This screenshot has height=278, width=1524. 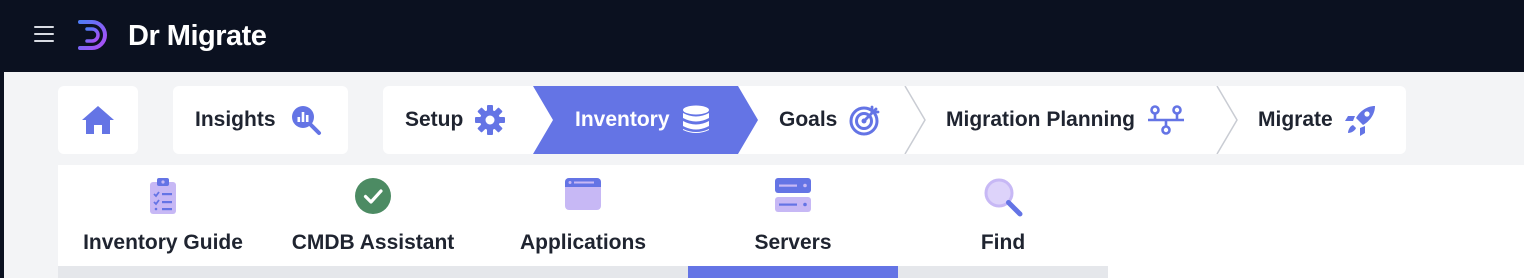 I want to click on server-icon, so click(x=793, y=195).